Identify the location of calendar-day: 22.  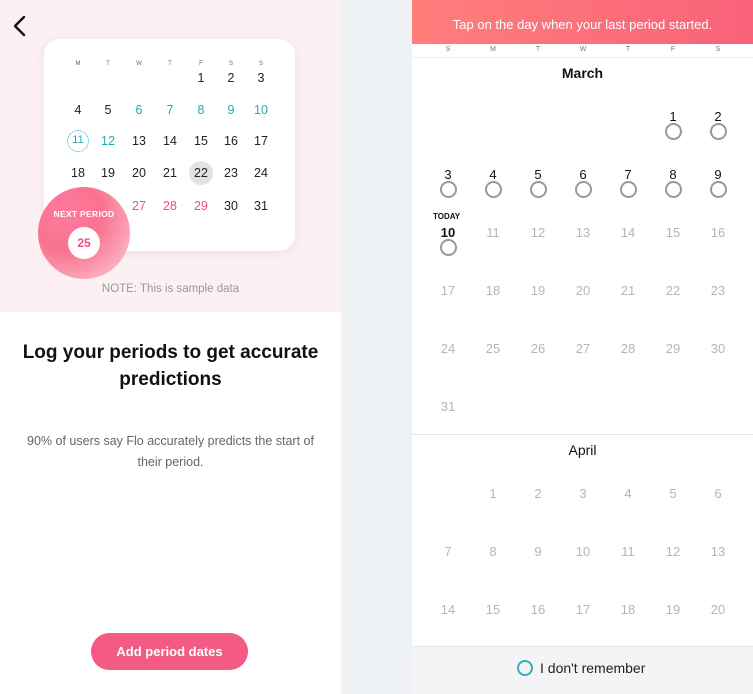
(673, 290).